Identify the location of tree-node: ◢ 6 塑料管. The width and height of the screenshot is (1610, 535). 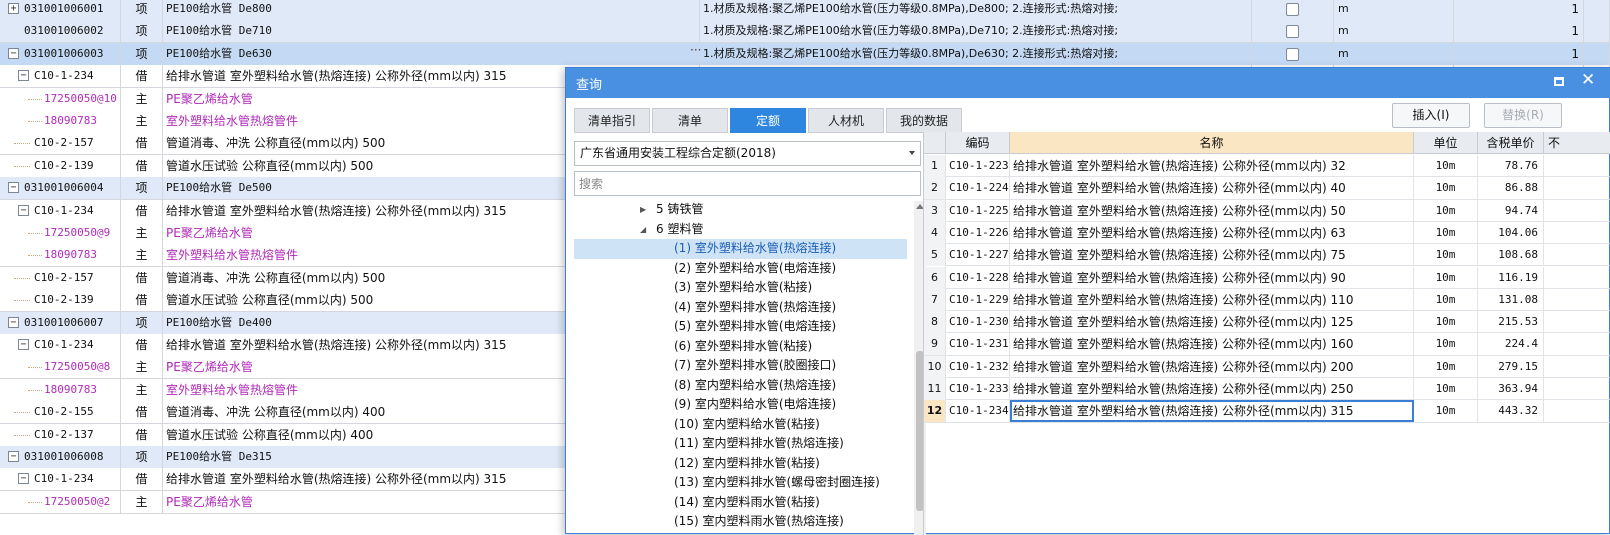
(740, 230).